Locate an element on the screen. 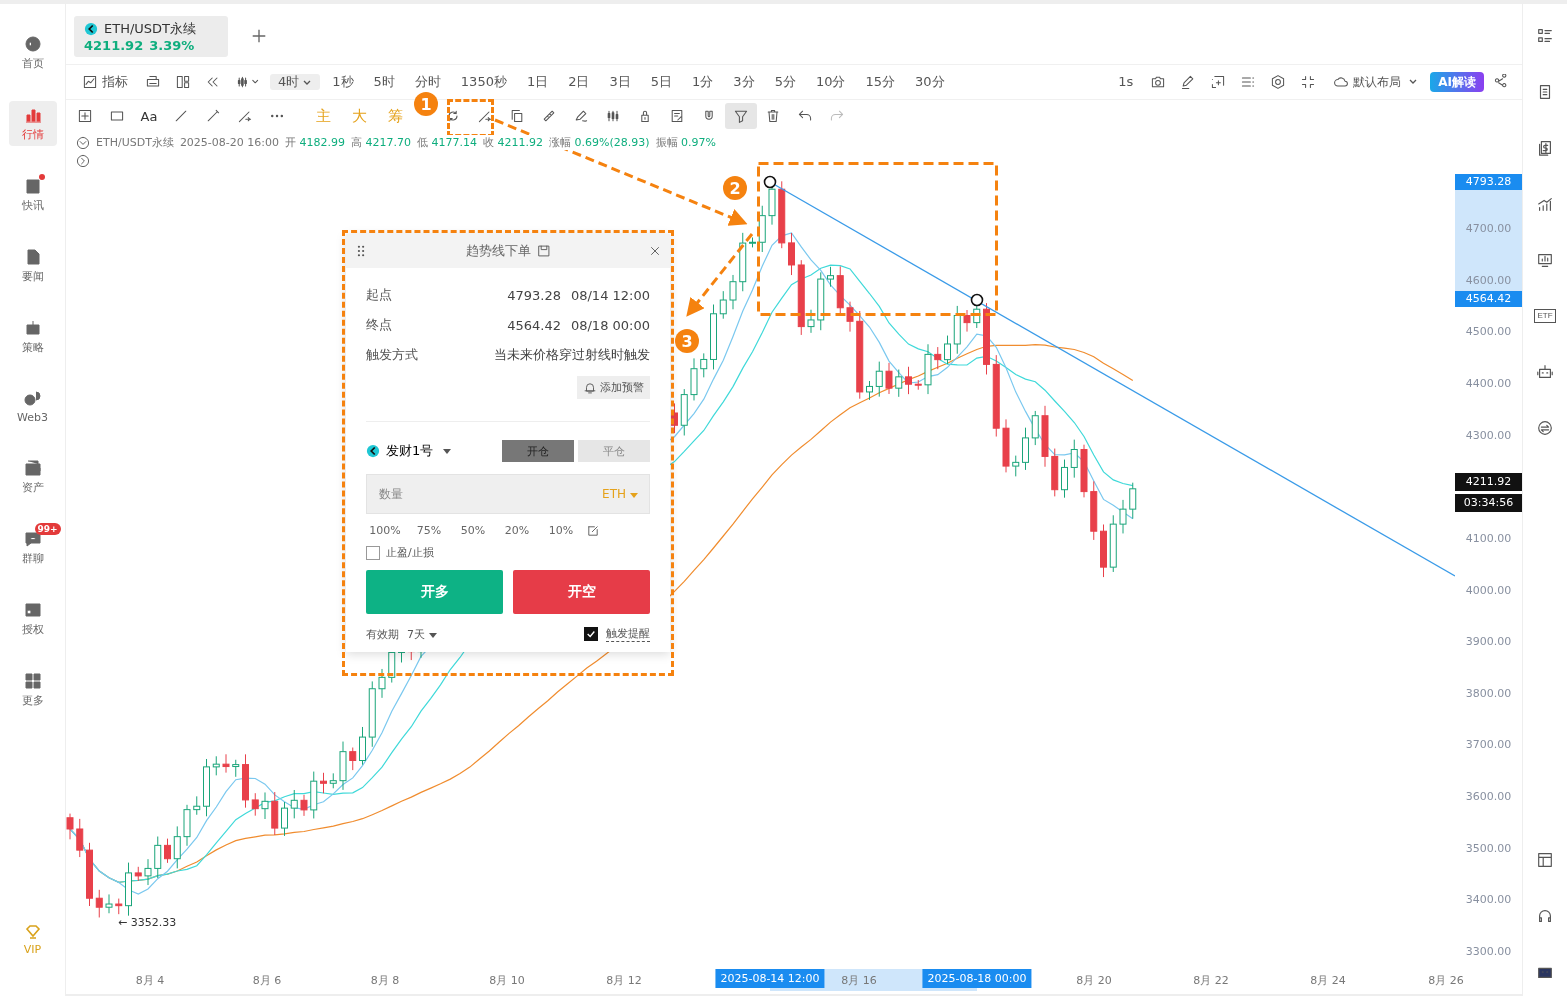  price-label: 4300.00 is located at coordinates (1488, 435).